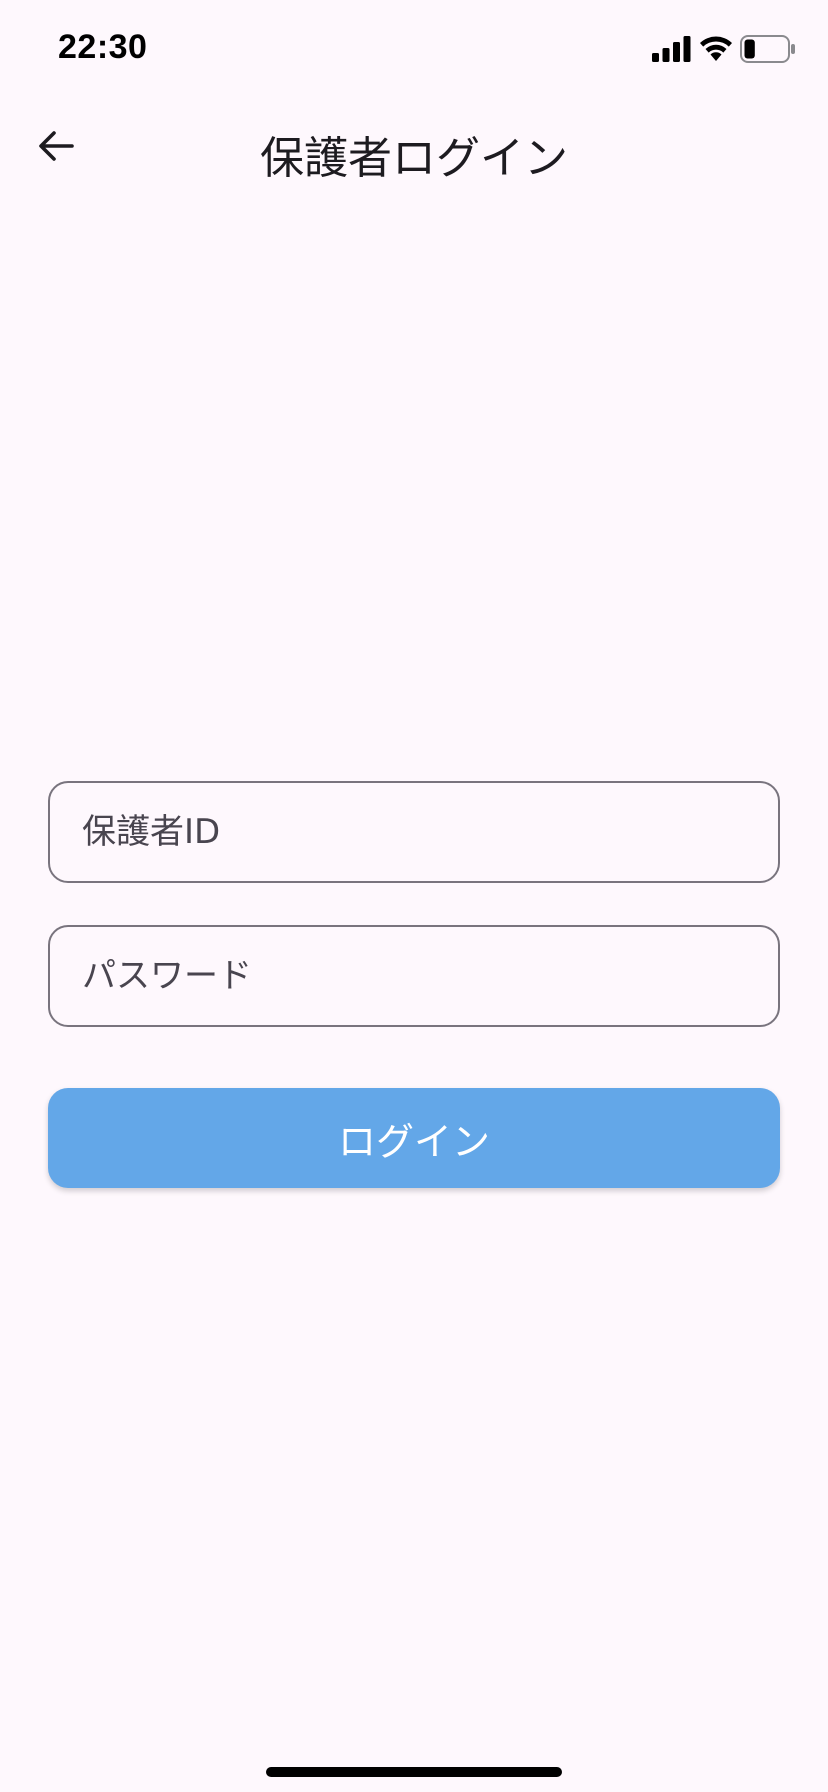 The image size is (828, 1792). What do you see at coordinates (103, 47) in the screenshot?
I see `status-time: 22:30` at bounding box center [103, 47].